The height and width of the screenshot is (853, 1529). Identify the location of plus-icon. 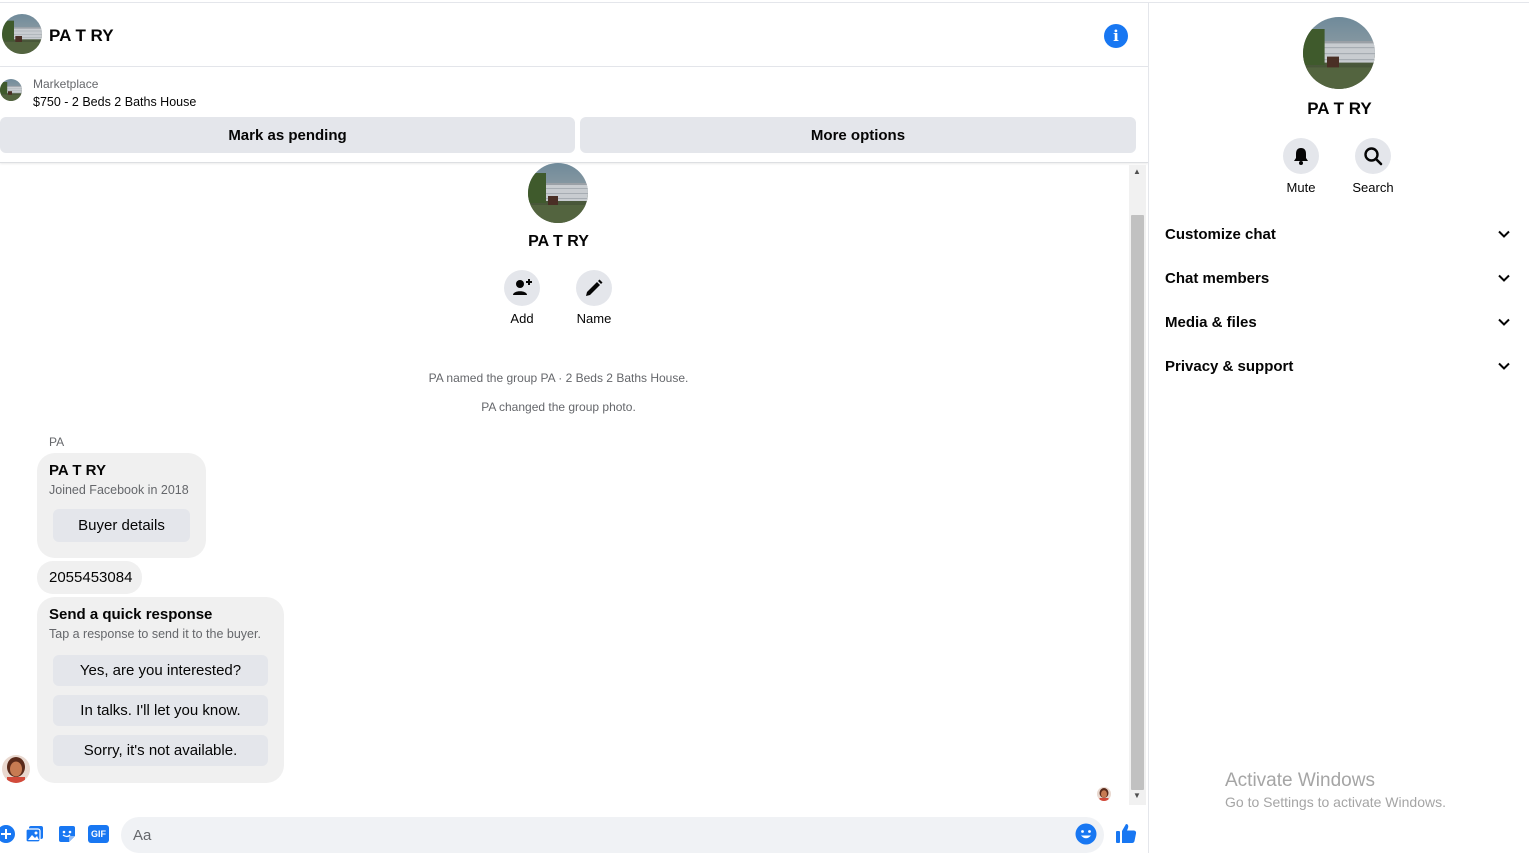
(8, 834).